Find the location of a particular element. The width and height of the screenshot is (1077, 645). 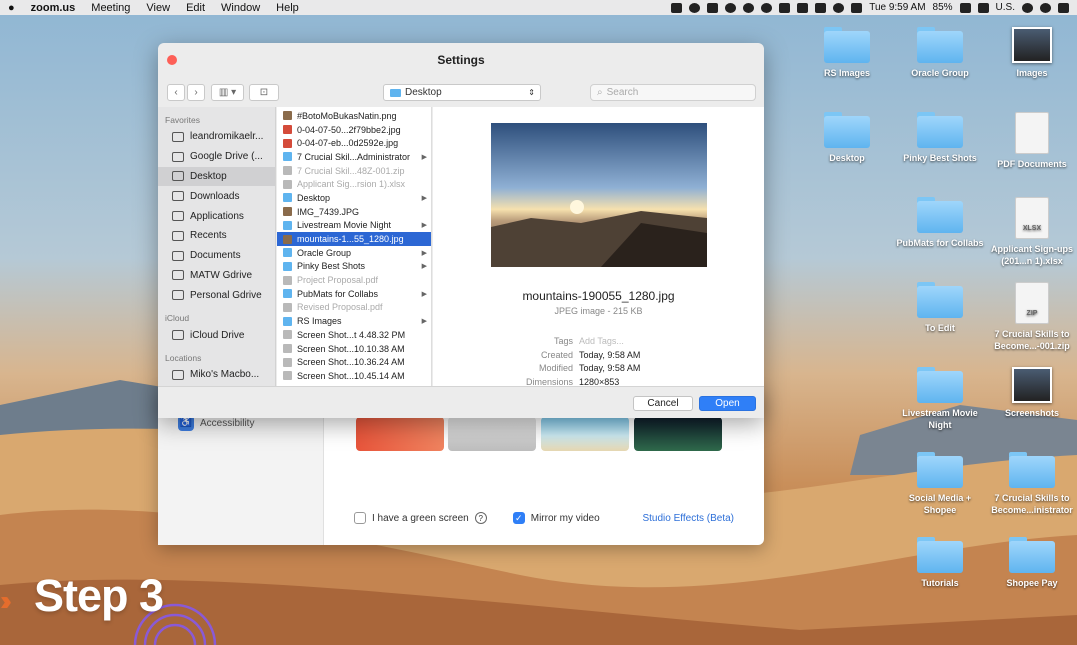

check-icon is located at coordinates (713, 7).